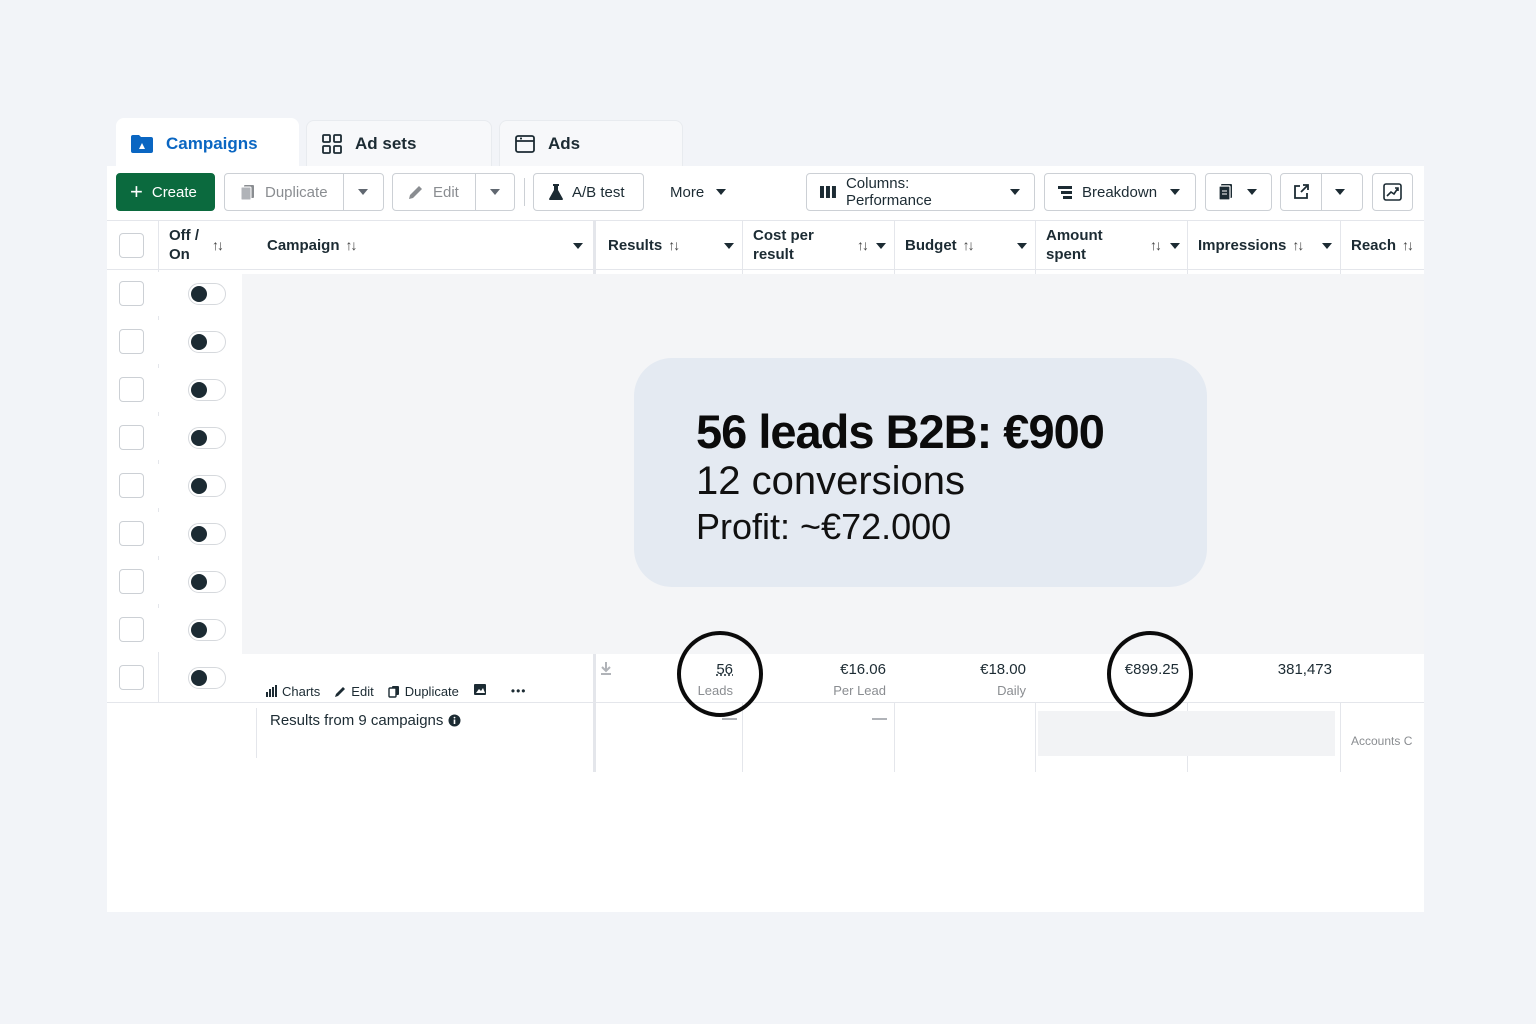 The height and width of the screenshot is (1024, 1536). Describe the element at coordinates (556, 192) in the screenshot. I see `flask-icon` at that location.